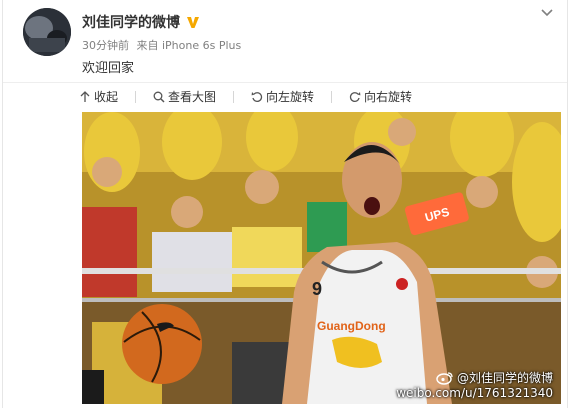  Describe the element at coordinates (257, 96) in the screenshot. I see `rotate-left-icon` at that location.